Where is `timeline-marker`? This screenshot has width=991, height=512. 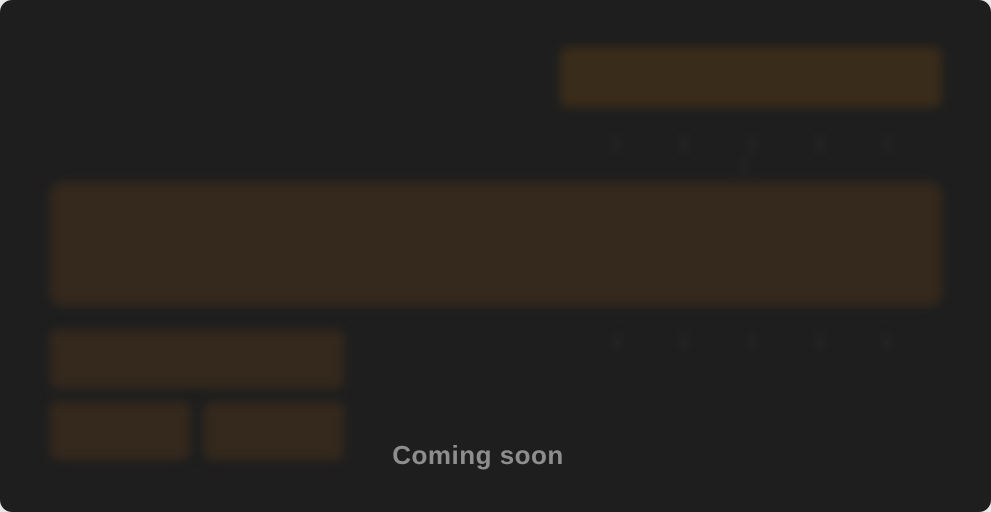 timeline-marker is located at coordinates (744, 166).